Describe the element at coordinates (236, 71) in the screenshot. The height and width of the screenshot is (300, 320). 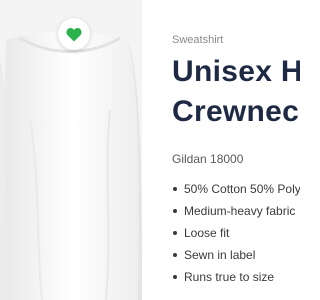
I see `product-title-line-1: Unisex H` at that location.